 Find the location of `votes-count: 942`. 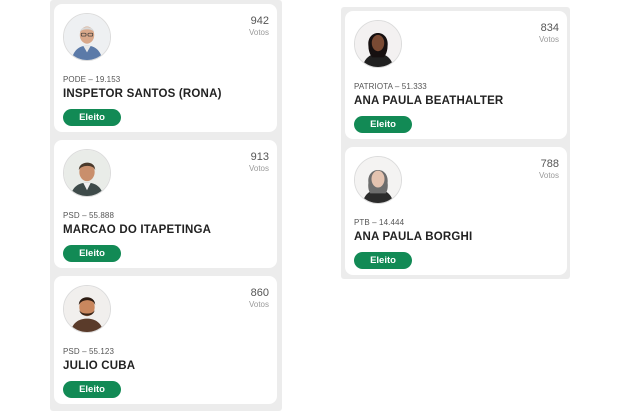

votes-count: 942 is located at coordinates (259, 21).